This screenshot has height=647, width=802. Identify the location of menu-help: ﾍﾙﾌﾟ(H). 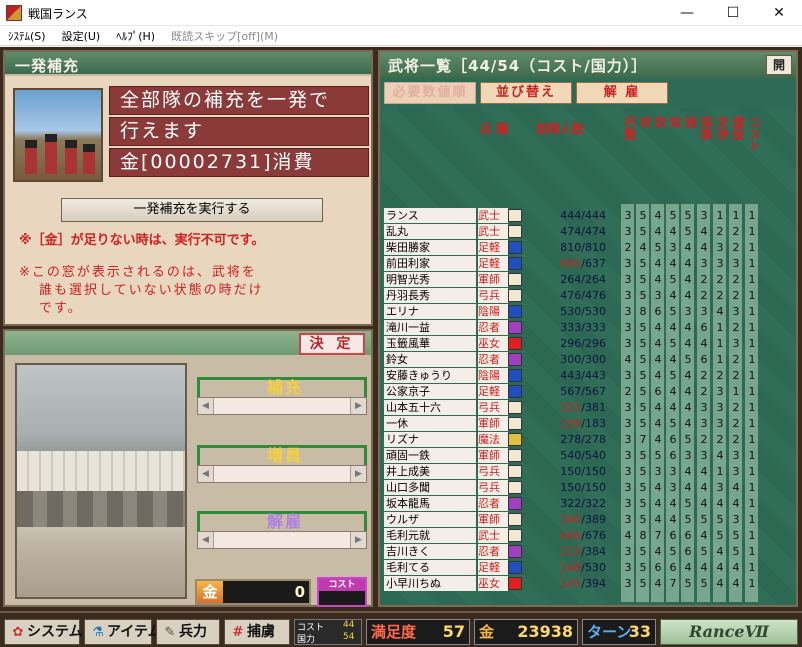
(135, 36).